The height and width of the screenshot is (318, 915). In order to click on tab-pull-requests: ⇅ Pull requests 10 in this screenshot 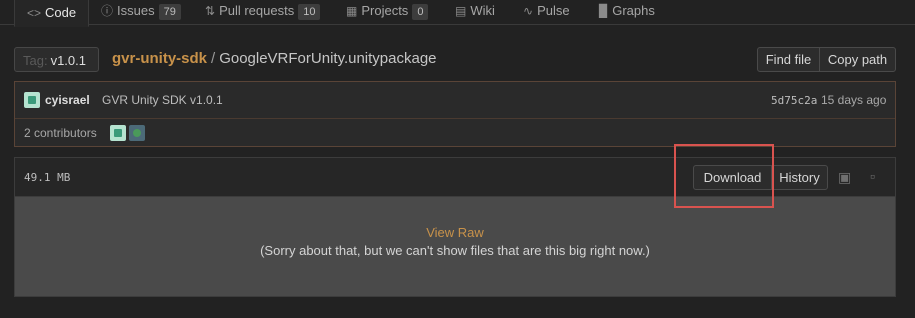, I will do `click(263, 11)`.